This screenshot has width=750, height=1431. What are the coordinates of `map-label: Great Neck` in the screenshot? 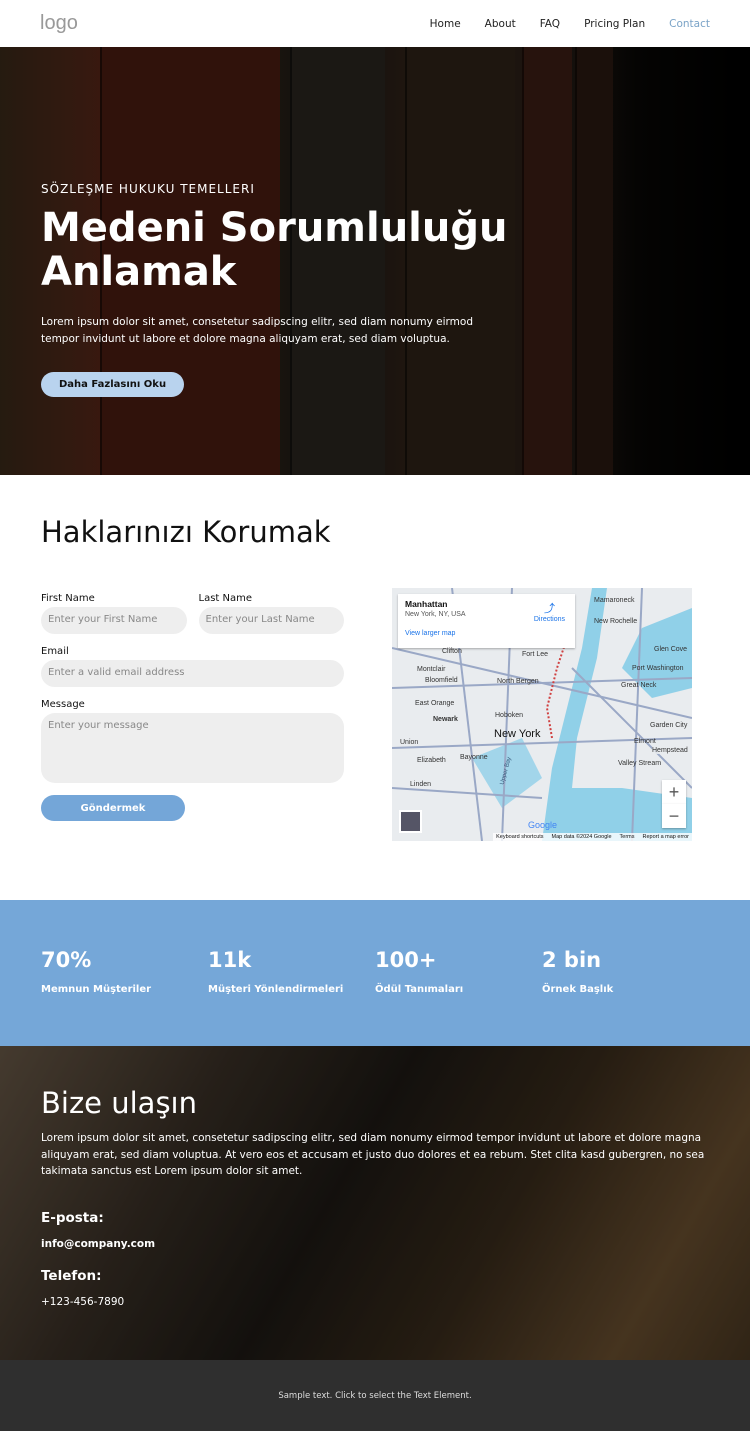 It's located at (639, 685).